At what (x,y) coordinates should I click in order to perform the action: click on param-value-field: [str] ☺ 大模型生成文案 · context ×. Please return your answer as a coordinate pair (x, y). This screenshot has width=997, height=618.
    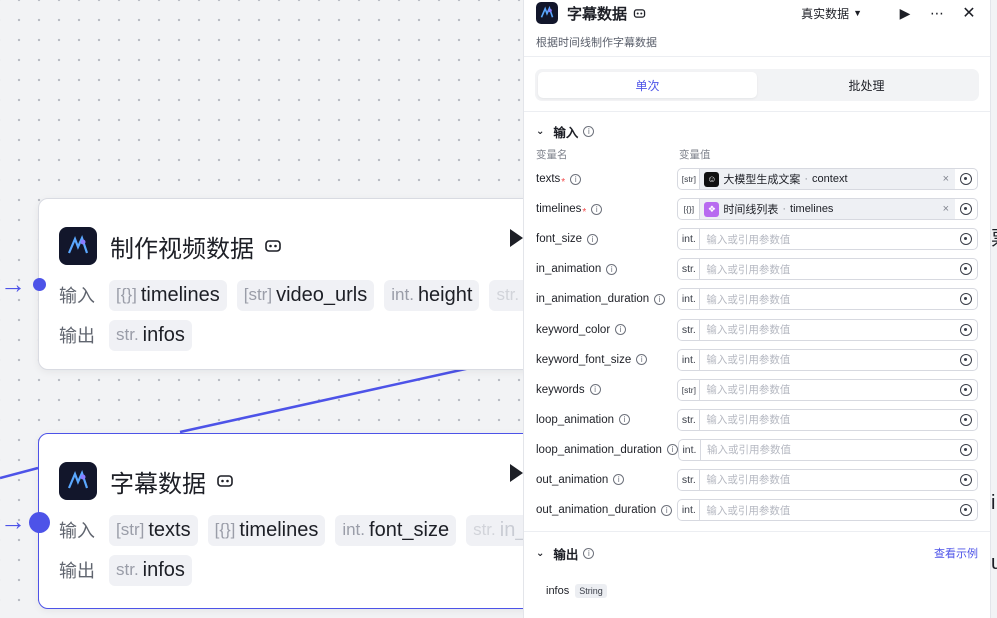
    Looking at the image, I should click on (827, 179).